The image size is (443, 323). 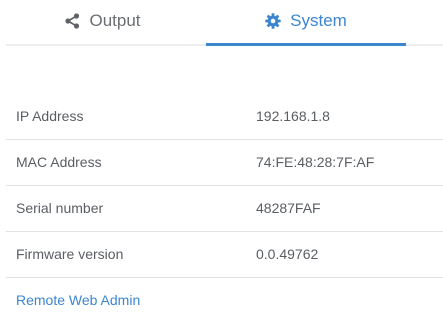 I want to click on share-icon, so click(x=72, y=21).